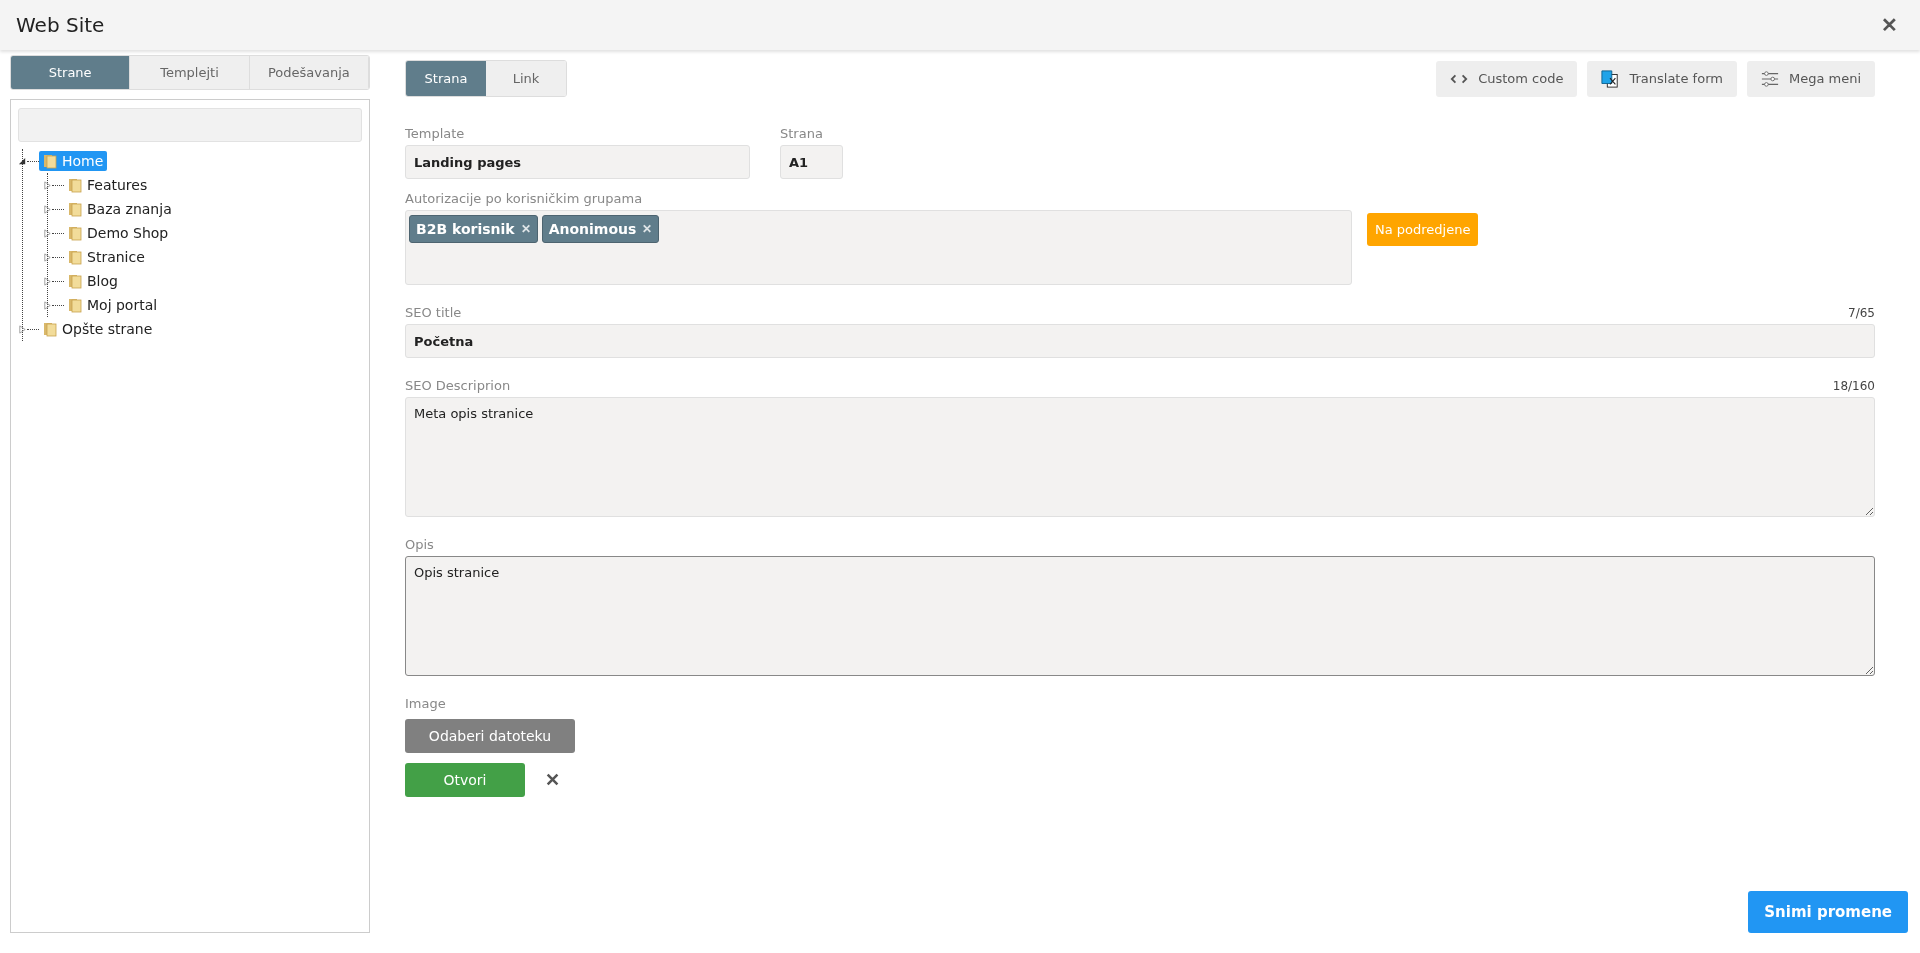 The height and width of the screenshot is (953, 1920). Describe the element at coordinates (1810, 78) in the screenshot. I see `toolbar-button: Mega meni` at that location.